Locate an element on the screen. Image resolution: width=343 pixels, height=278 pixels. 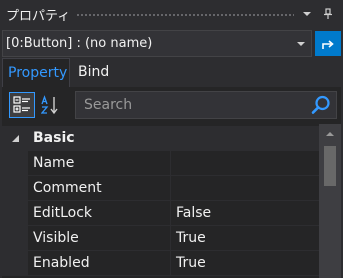
property-row-comment: Comment is located at coordinates (160, 188).